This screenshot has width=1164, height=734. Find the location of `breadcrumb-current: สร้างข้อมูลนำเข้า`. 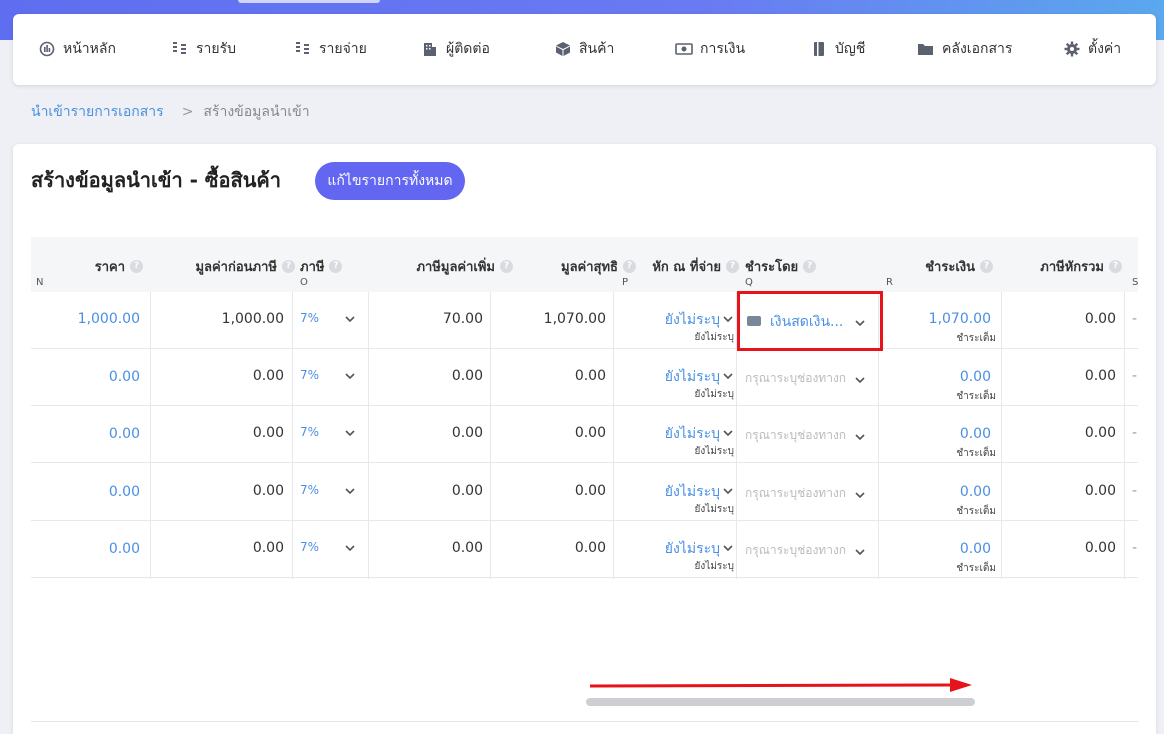

breadcrumb-current: สร้างข้อมูลนำเข้า is located at coordinates (256, 112).